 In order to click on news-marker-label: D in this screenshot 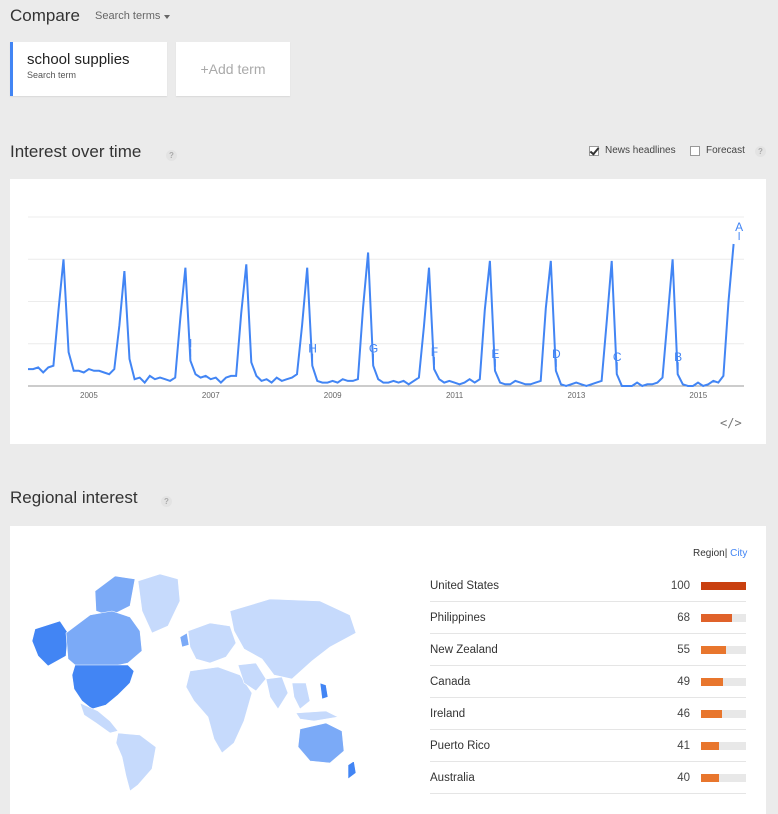, I will do `click(556, 354)`.